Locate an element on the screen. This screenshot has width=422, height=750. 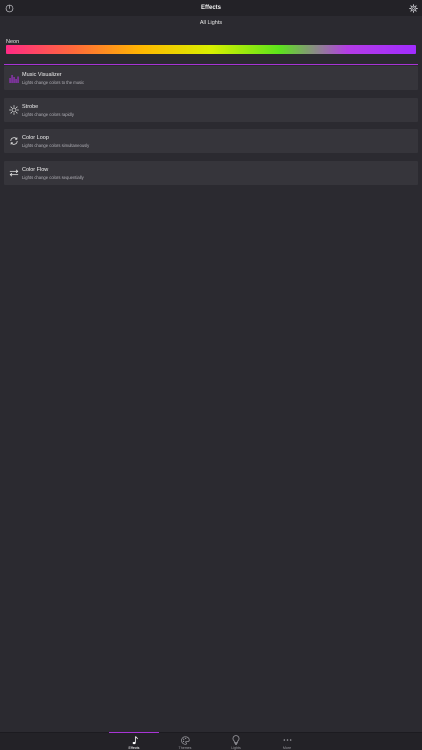
power-button is located at coordinates (9, 8).